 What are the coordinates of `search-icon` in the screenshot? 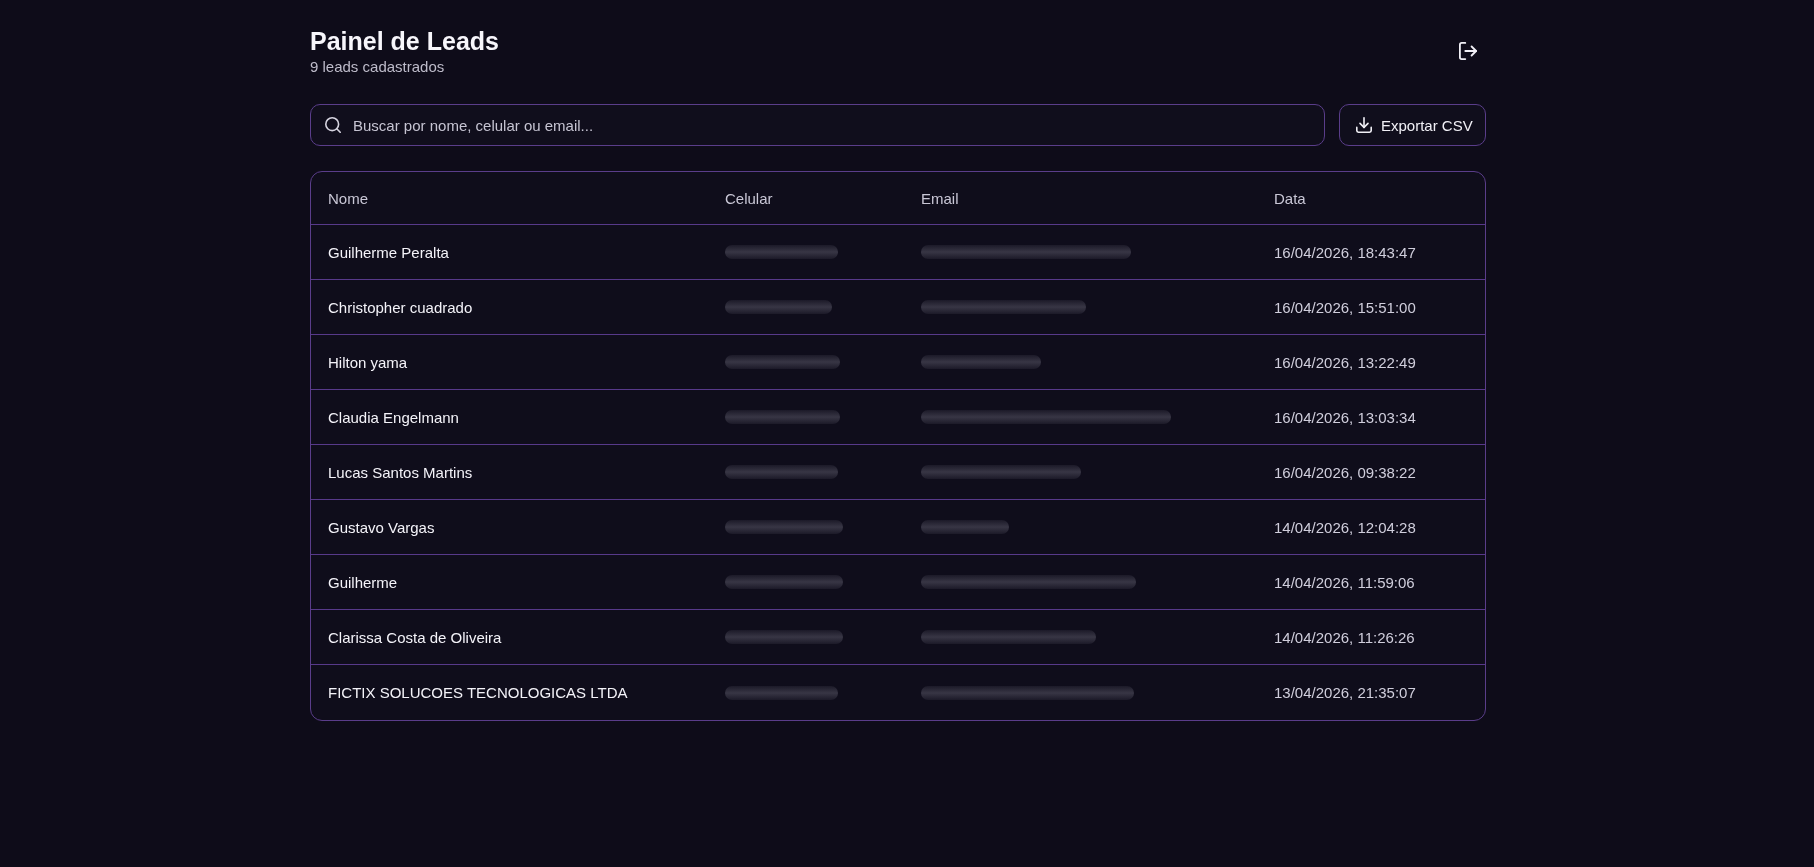 It's located at (333, 125).